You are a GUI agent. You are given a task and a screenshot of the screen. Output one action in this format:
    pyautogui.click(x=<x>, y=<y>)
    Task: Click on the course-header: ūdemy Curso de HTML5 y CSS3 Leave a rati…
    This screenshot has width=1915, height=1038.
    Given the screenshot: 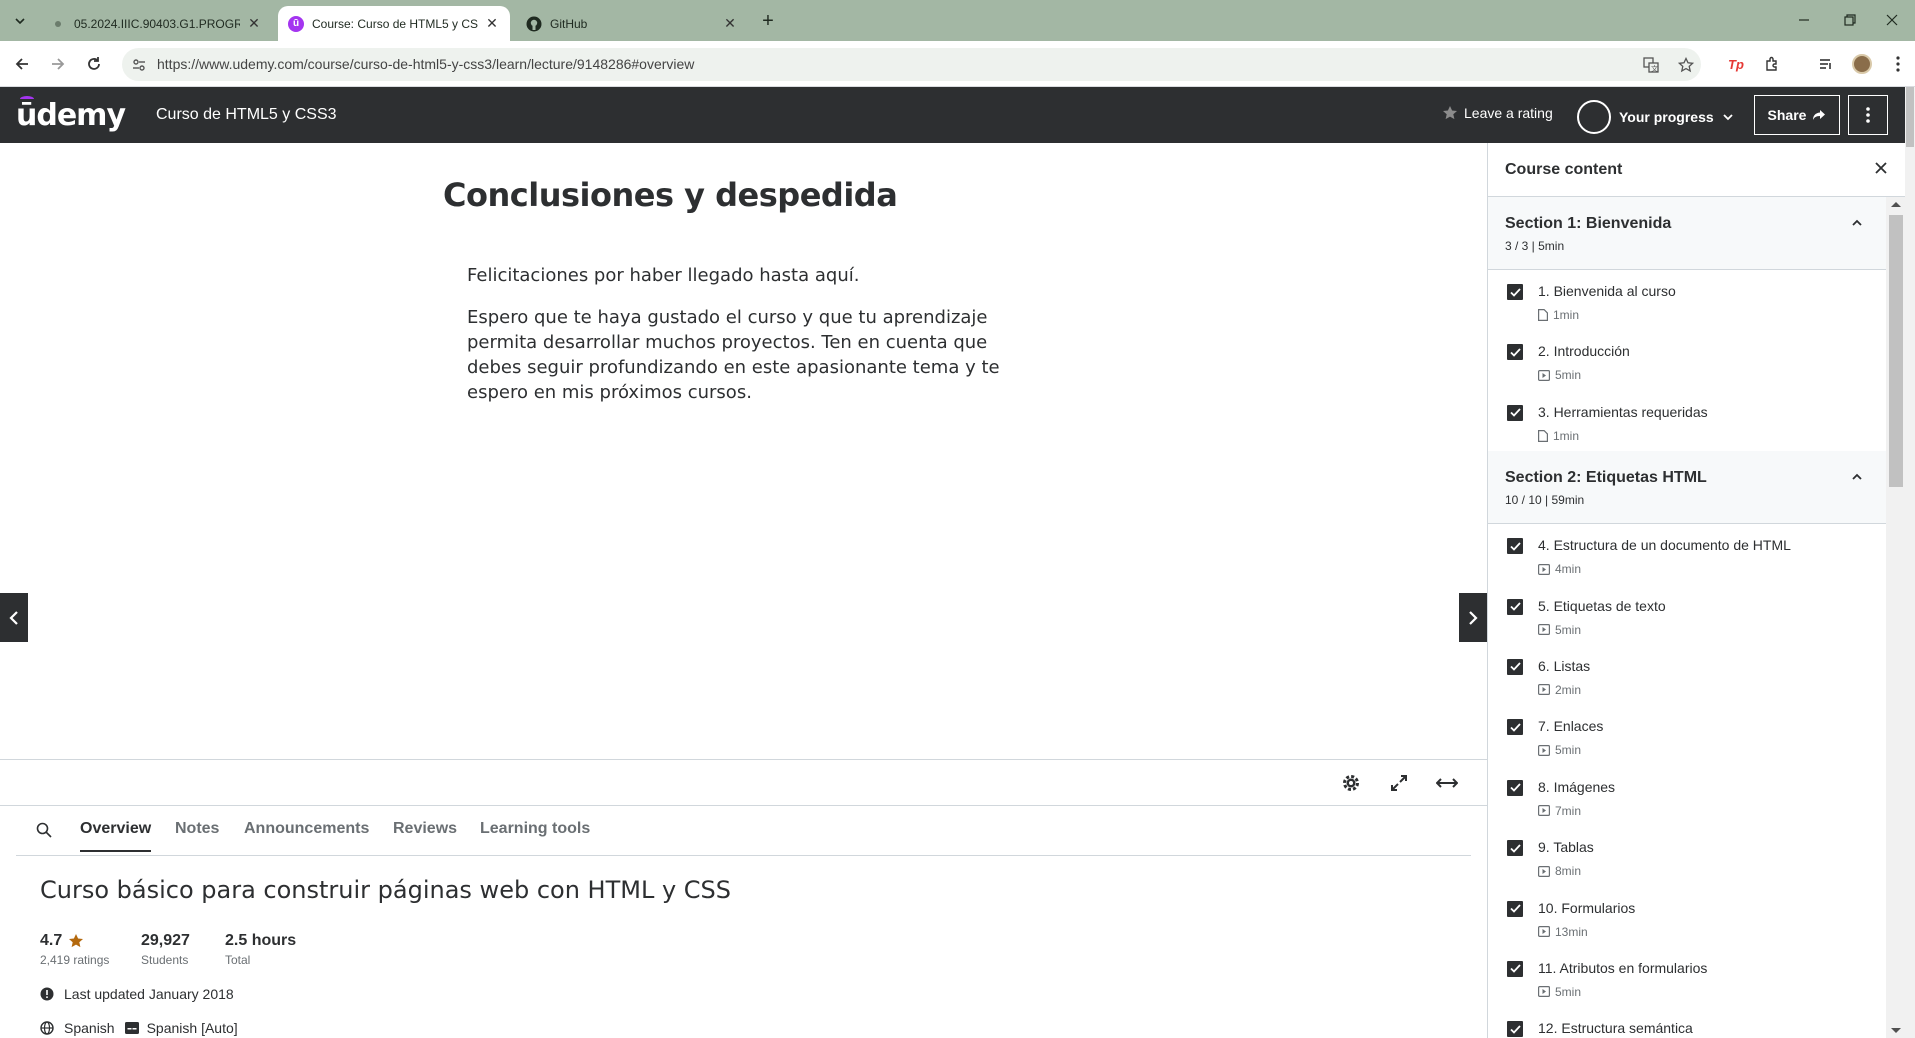 What is the action you would take?
    pyautogui.click(x=952, y=115)
    